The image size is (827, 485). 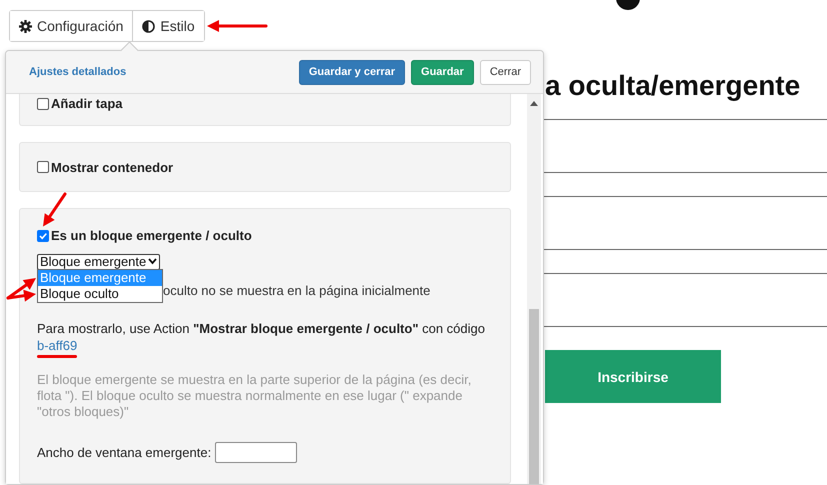 I want to click on dropdown-option: Bloque oculto, so click(x=100, y=294).